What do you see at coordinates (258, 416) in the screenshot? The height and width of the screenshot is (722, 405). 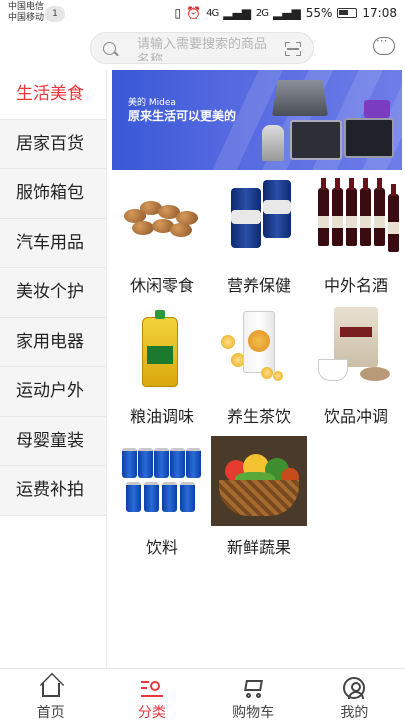 I see `category-label: 养生茶饮` at bounding box center [258, 416].